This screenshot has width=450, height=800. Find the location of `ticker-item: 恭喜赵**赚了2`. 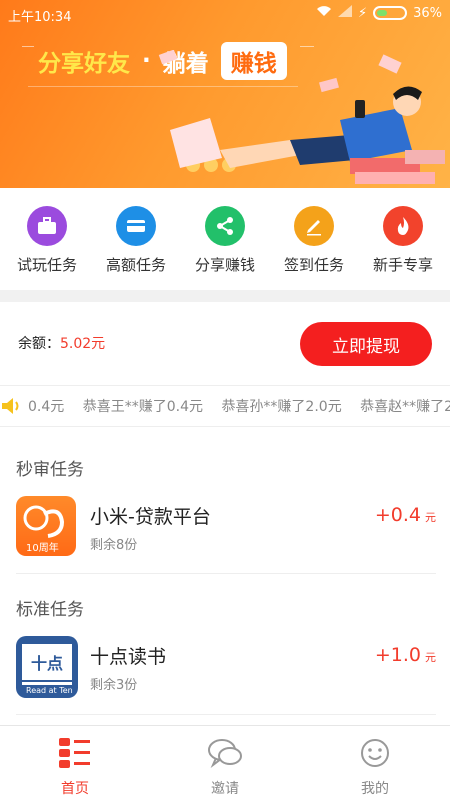

ticker-item: 恭喜赵**赚了2 is located at coordinates (405, 407).